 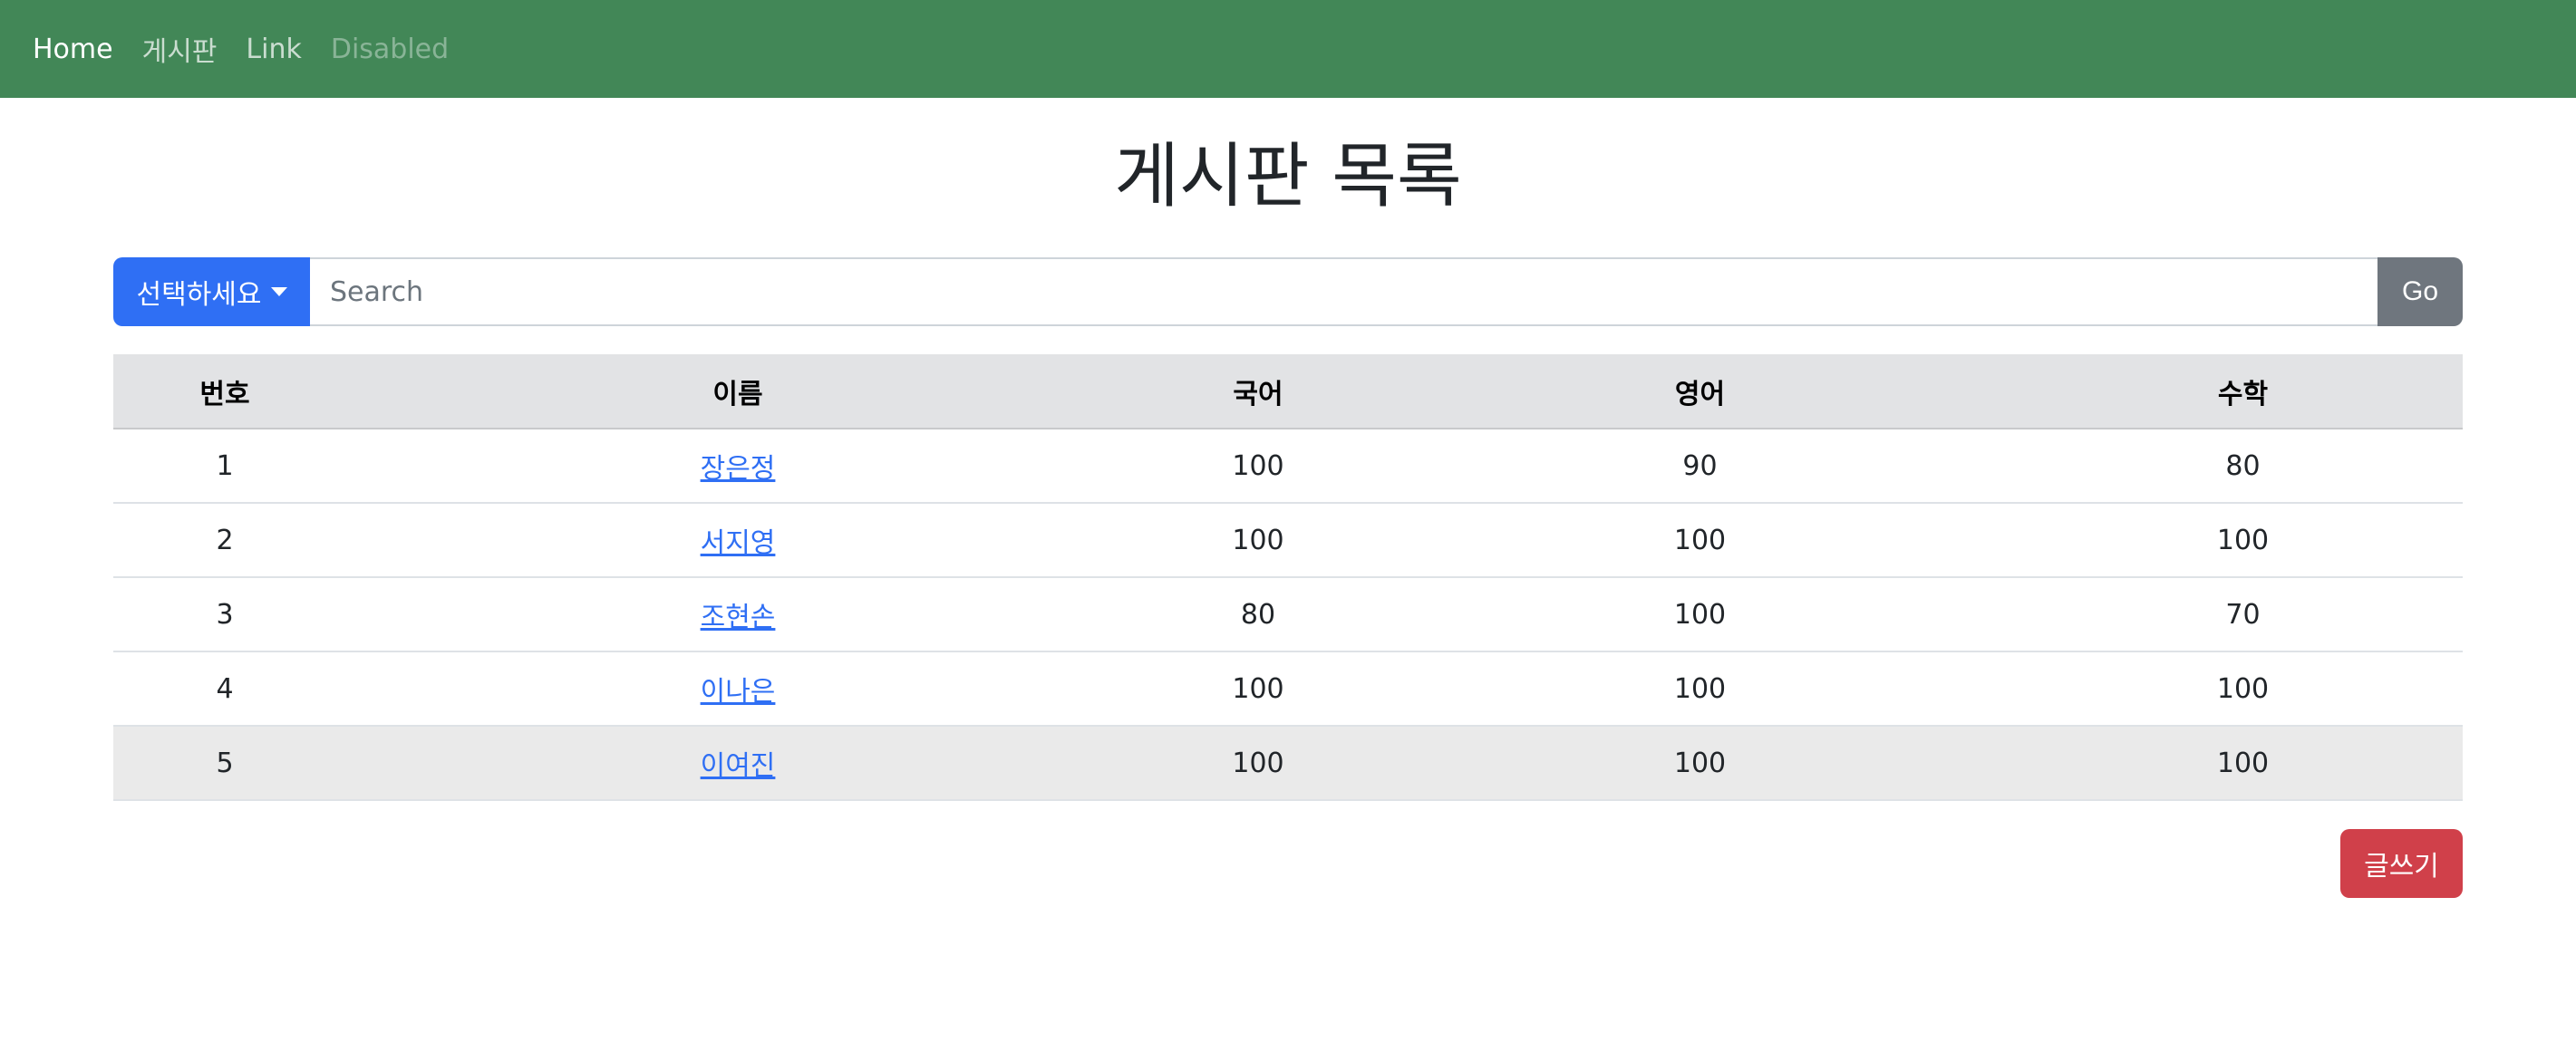 What do you see at coordinates (224, 689) in the screenshot?
I see `cell-number: 4` at bounding box center [224, 689].